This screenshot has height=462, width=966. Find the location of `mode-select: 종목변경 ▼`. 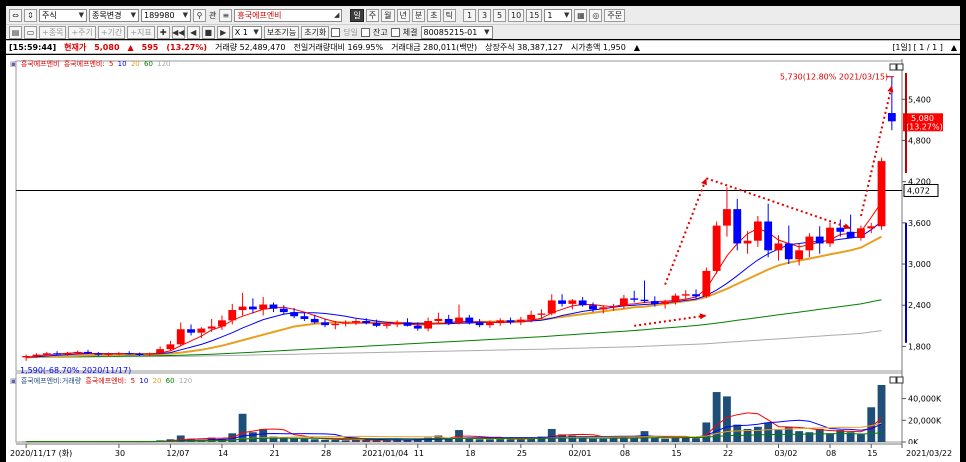

mode-select: 종목변경 ▼ is located at coordinates (114, 15).